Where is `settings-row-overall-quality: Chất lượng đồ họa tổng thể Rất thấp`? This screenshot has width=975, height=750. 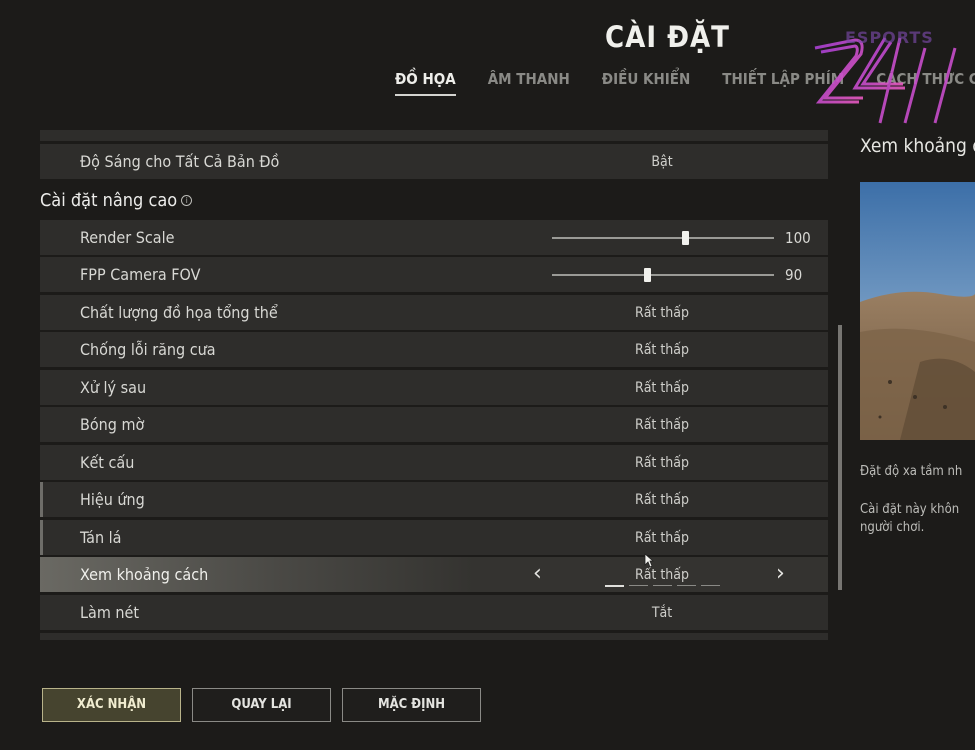 settings-row-overall-quality: Chất lượng đồ họa tổng thể Rất thấp is located at coordinates (434, 312).